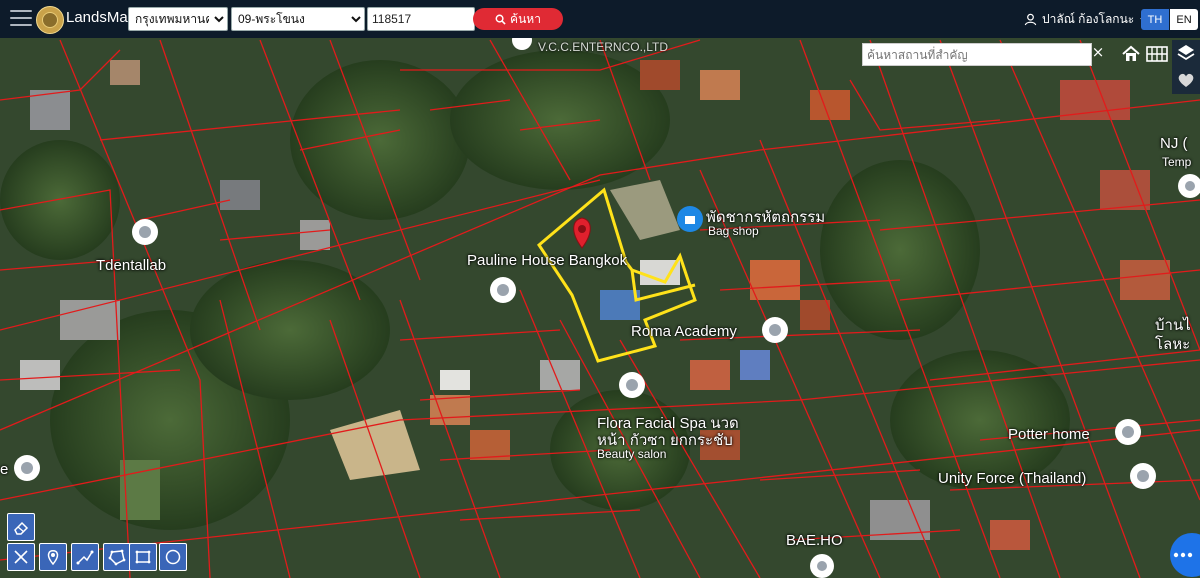  What do you see at coordinates (632, 385) in the screenshot?
I see `poi-marker-flora-spa` at bounding box center [632, 385].